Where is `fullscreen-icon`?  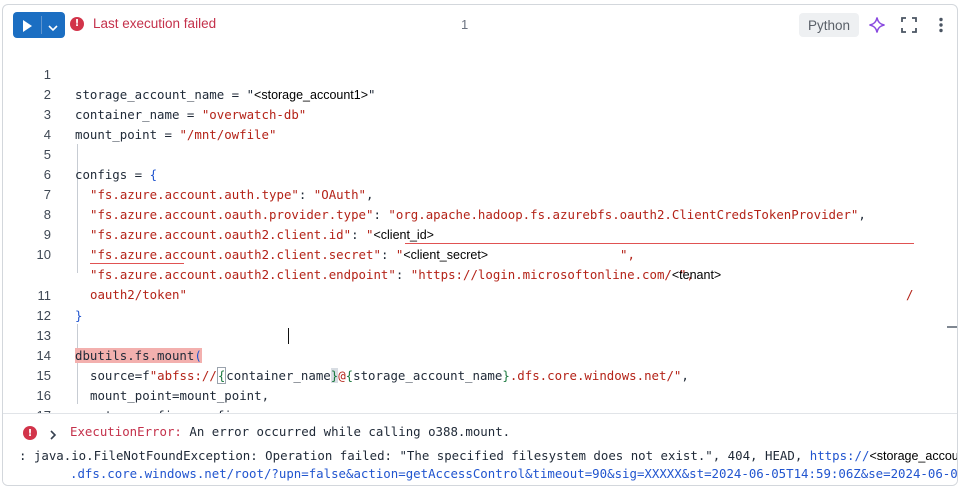 fullscreen-icon is located at coordinates (909, 25).